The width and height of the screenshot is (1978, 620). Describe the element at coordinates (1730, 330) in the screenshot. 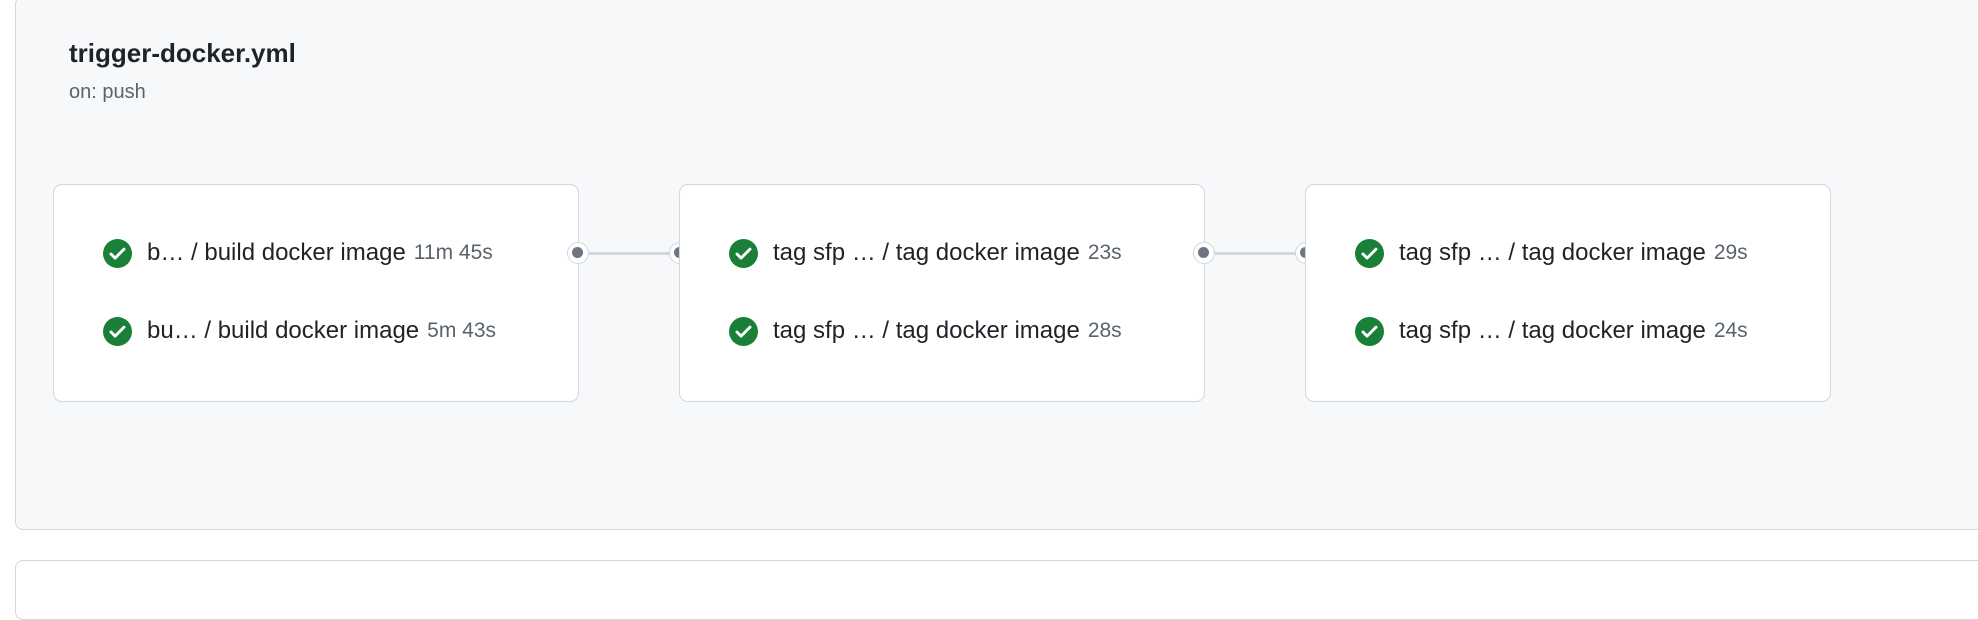

I see `job-duration: 24s` at that location.